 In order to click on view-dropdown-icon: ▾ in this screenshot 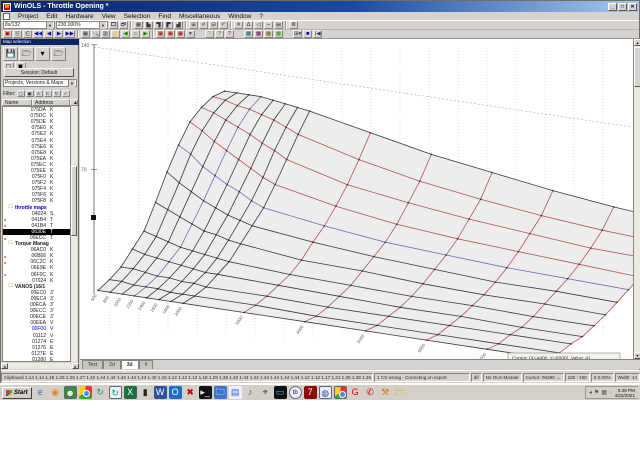, I will do `click(190, 34)`.